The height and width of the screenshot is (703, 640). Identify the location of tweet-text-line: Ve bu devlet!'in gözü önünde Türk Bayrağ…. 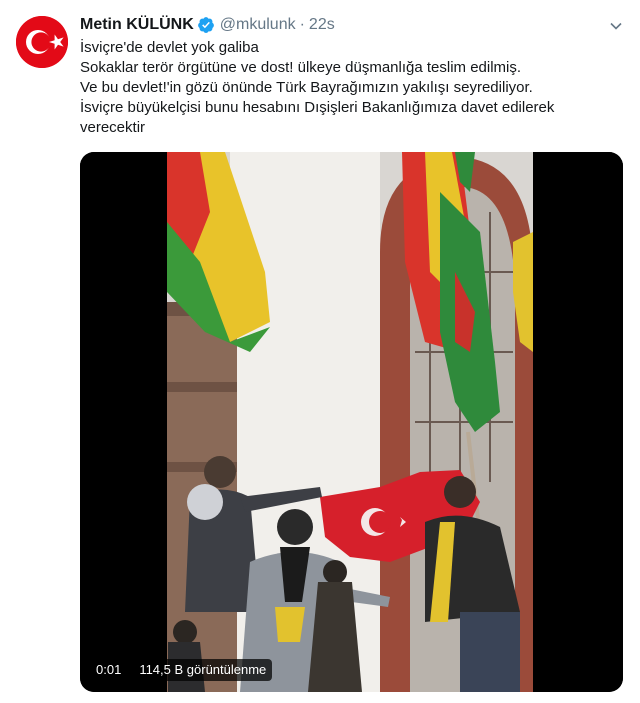
(306, 87).